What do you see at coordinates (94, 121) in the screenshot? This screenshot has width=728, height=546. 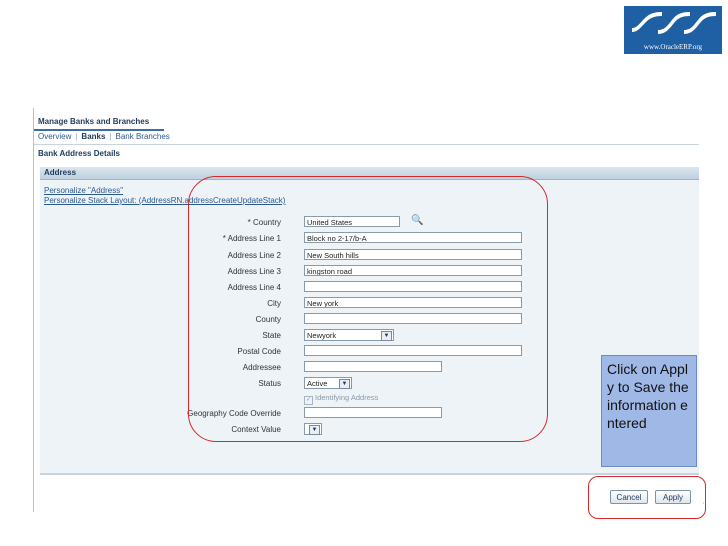 I see `app-title: Manage Banks and Branches` at bounding box center [94, 121].